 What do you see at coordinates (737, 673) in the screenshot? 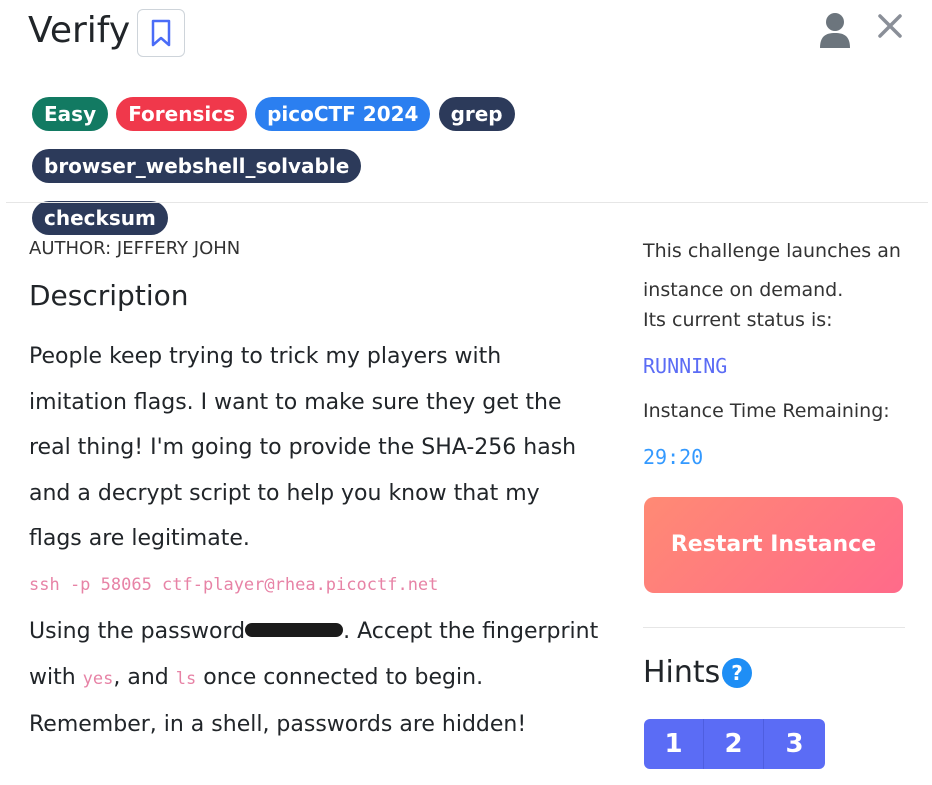
I see `help-icon: ?` at bounding box center [737, 673].